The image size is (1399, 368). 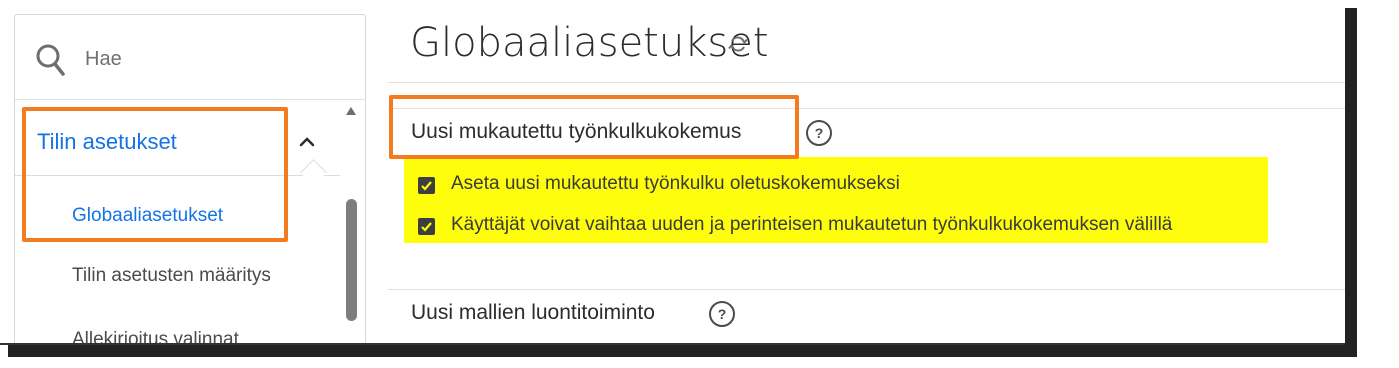 What do you see at coordinates (672, 344) in the screenshot?
I see `frame-edge` at bounding box center [672, 344].